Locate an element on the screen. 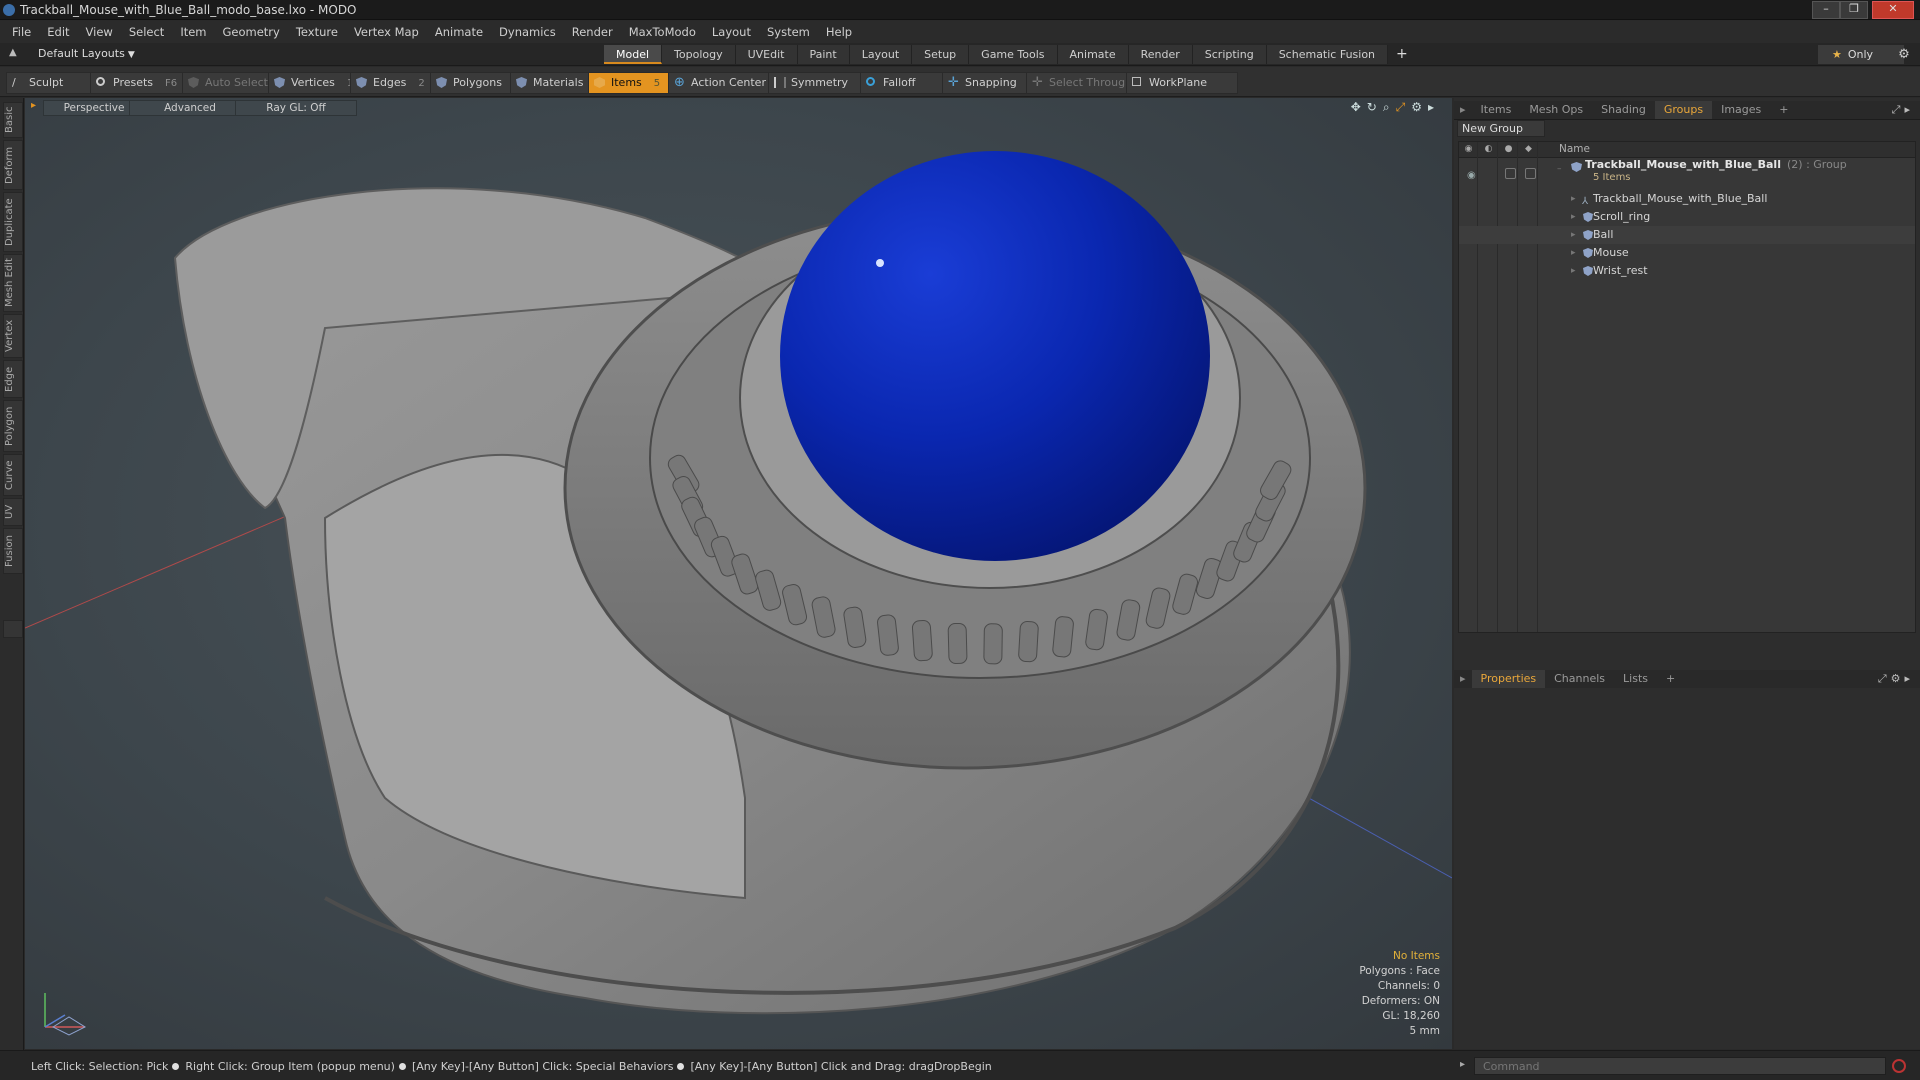 The image size is (1920, 1080). command-input is located at coordinates (1680, 1066).